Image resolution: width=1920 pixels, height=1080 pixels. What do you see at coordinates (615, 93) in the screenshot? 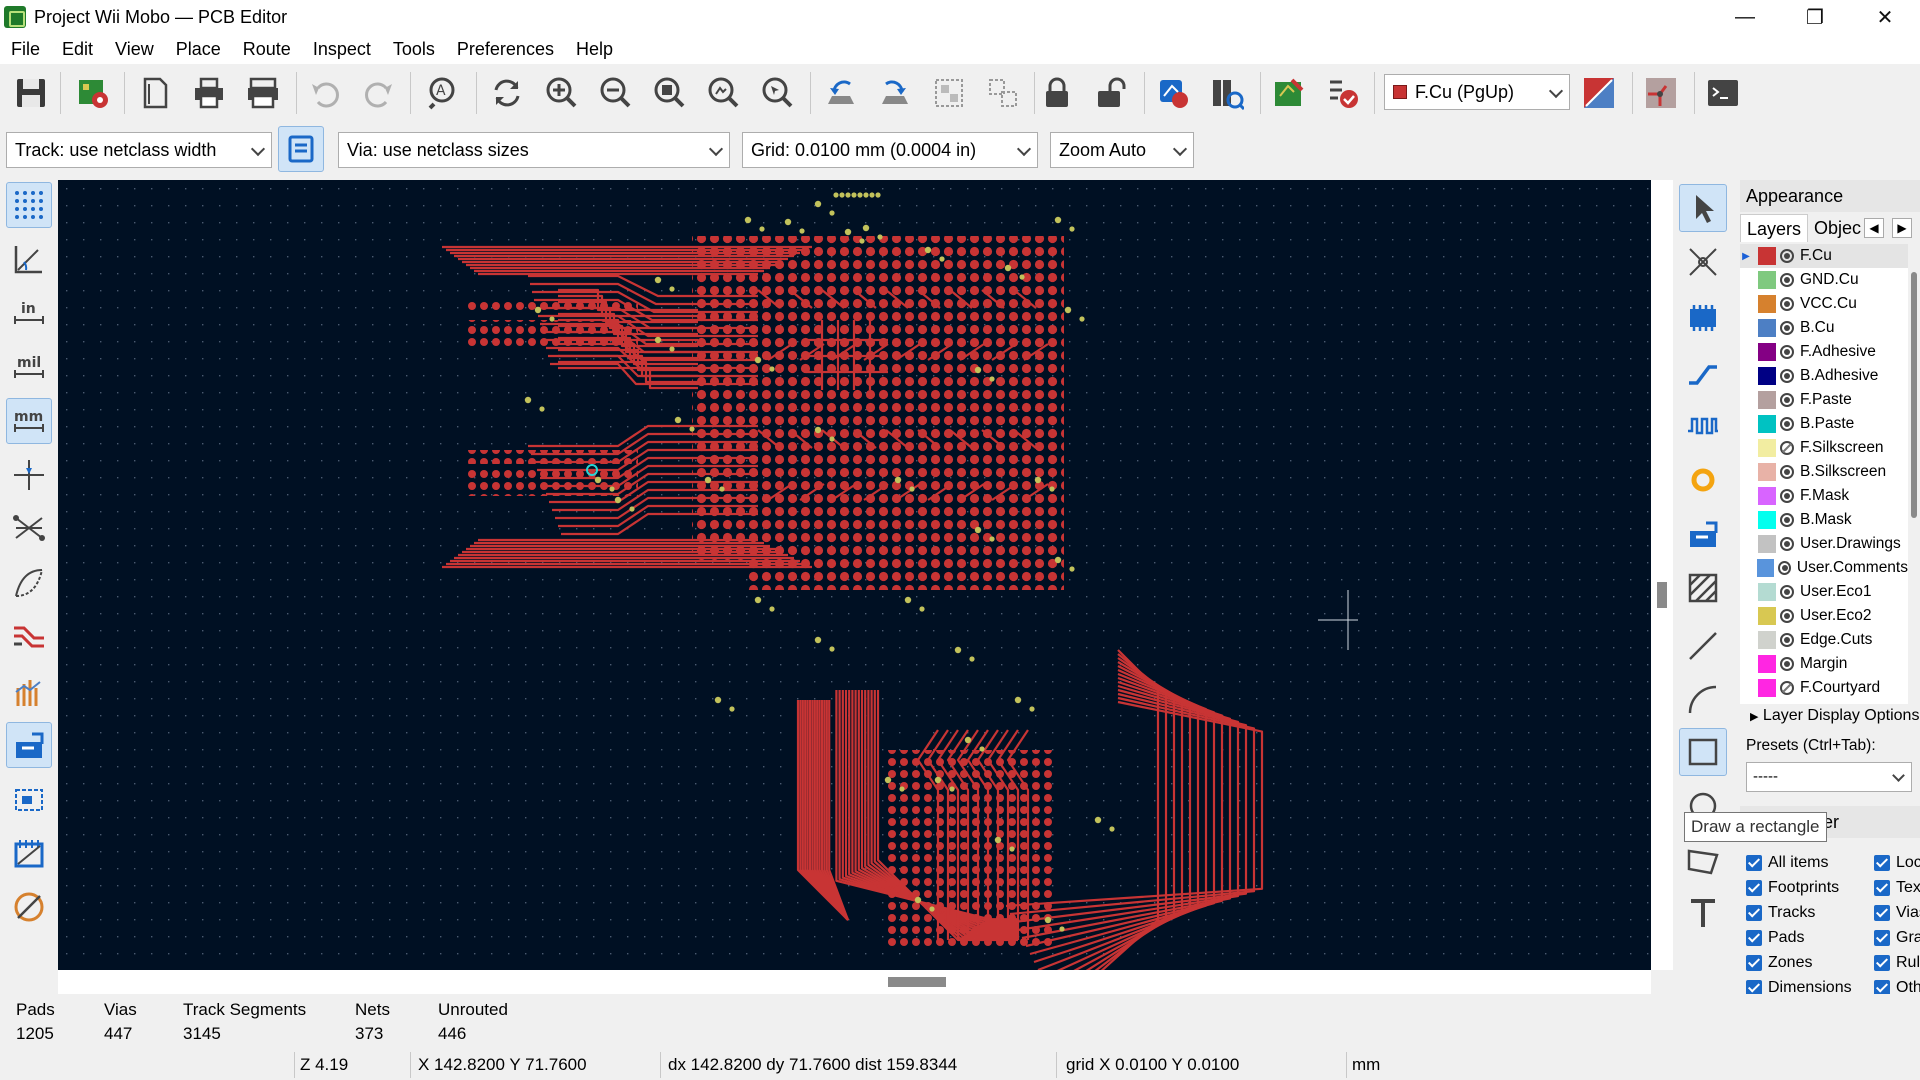
I see `zoom-out-button` at bounding box center [615, 93].